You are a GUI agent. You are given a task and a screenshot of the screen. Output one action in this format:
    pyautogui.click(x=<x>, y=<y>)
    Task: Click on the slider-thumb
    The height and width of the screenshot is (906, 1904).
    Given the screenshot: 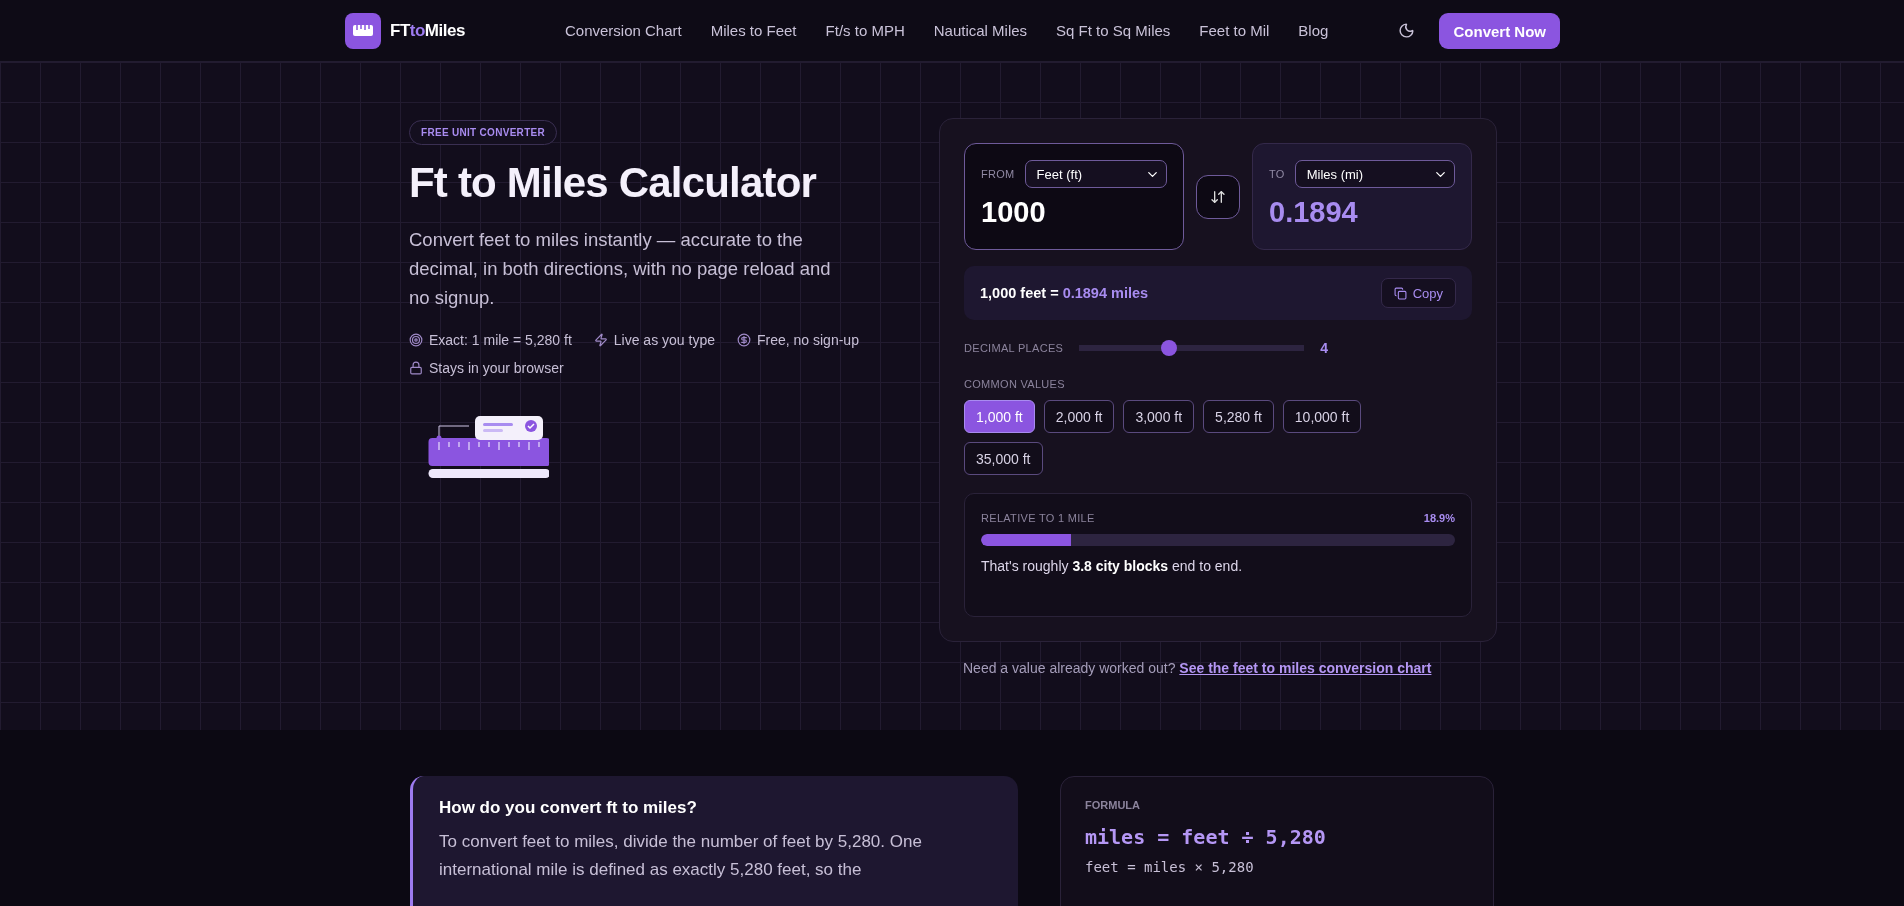 What is the action you would take?
    pyautogui.click(x=1169, y=348)
    